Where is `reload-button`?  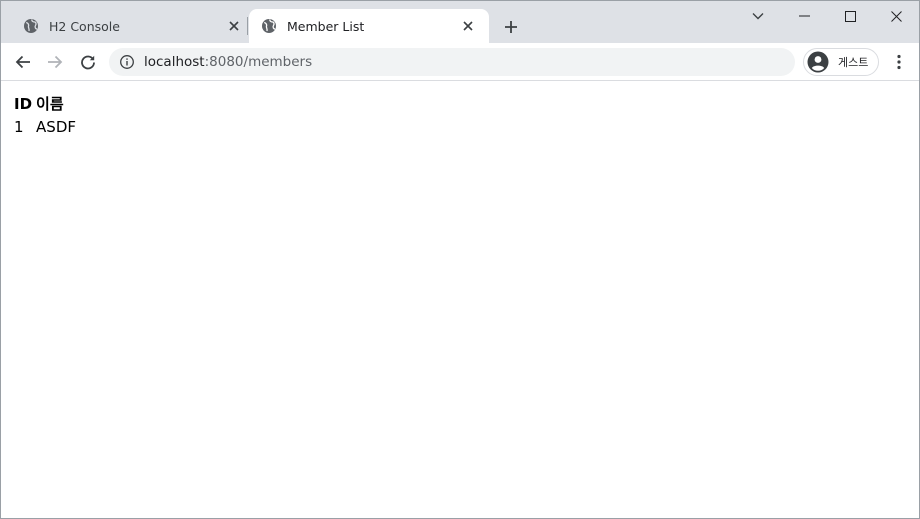 reload-button is located at coordinates (88, 62).